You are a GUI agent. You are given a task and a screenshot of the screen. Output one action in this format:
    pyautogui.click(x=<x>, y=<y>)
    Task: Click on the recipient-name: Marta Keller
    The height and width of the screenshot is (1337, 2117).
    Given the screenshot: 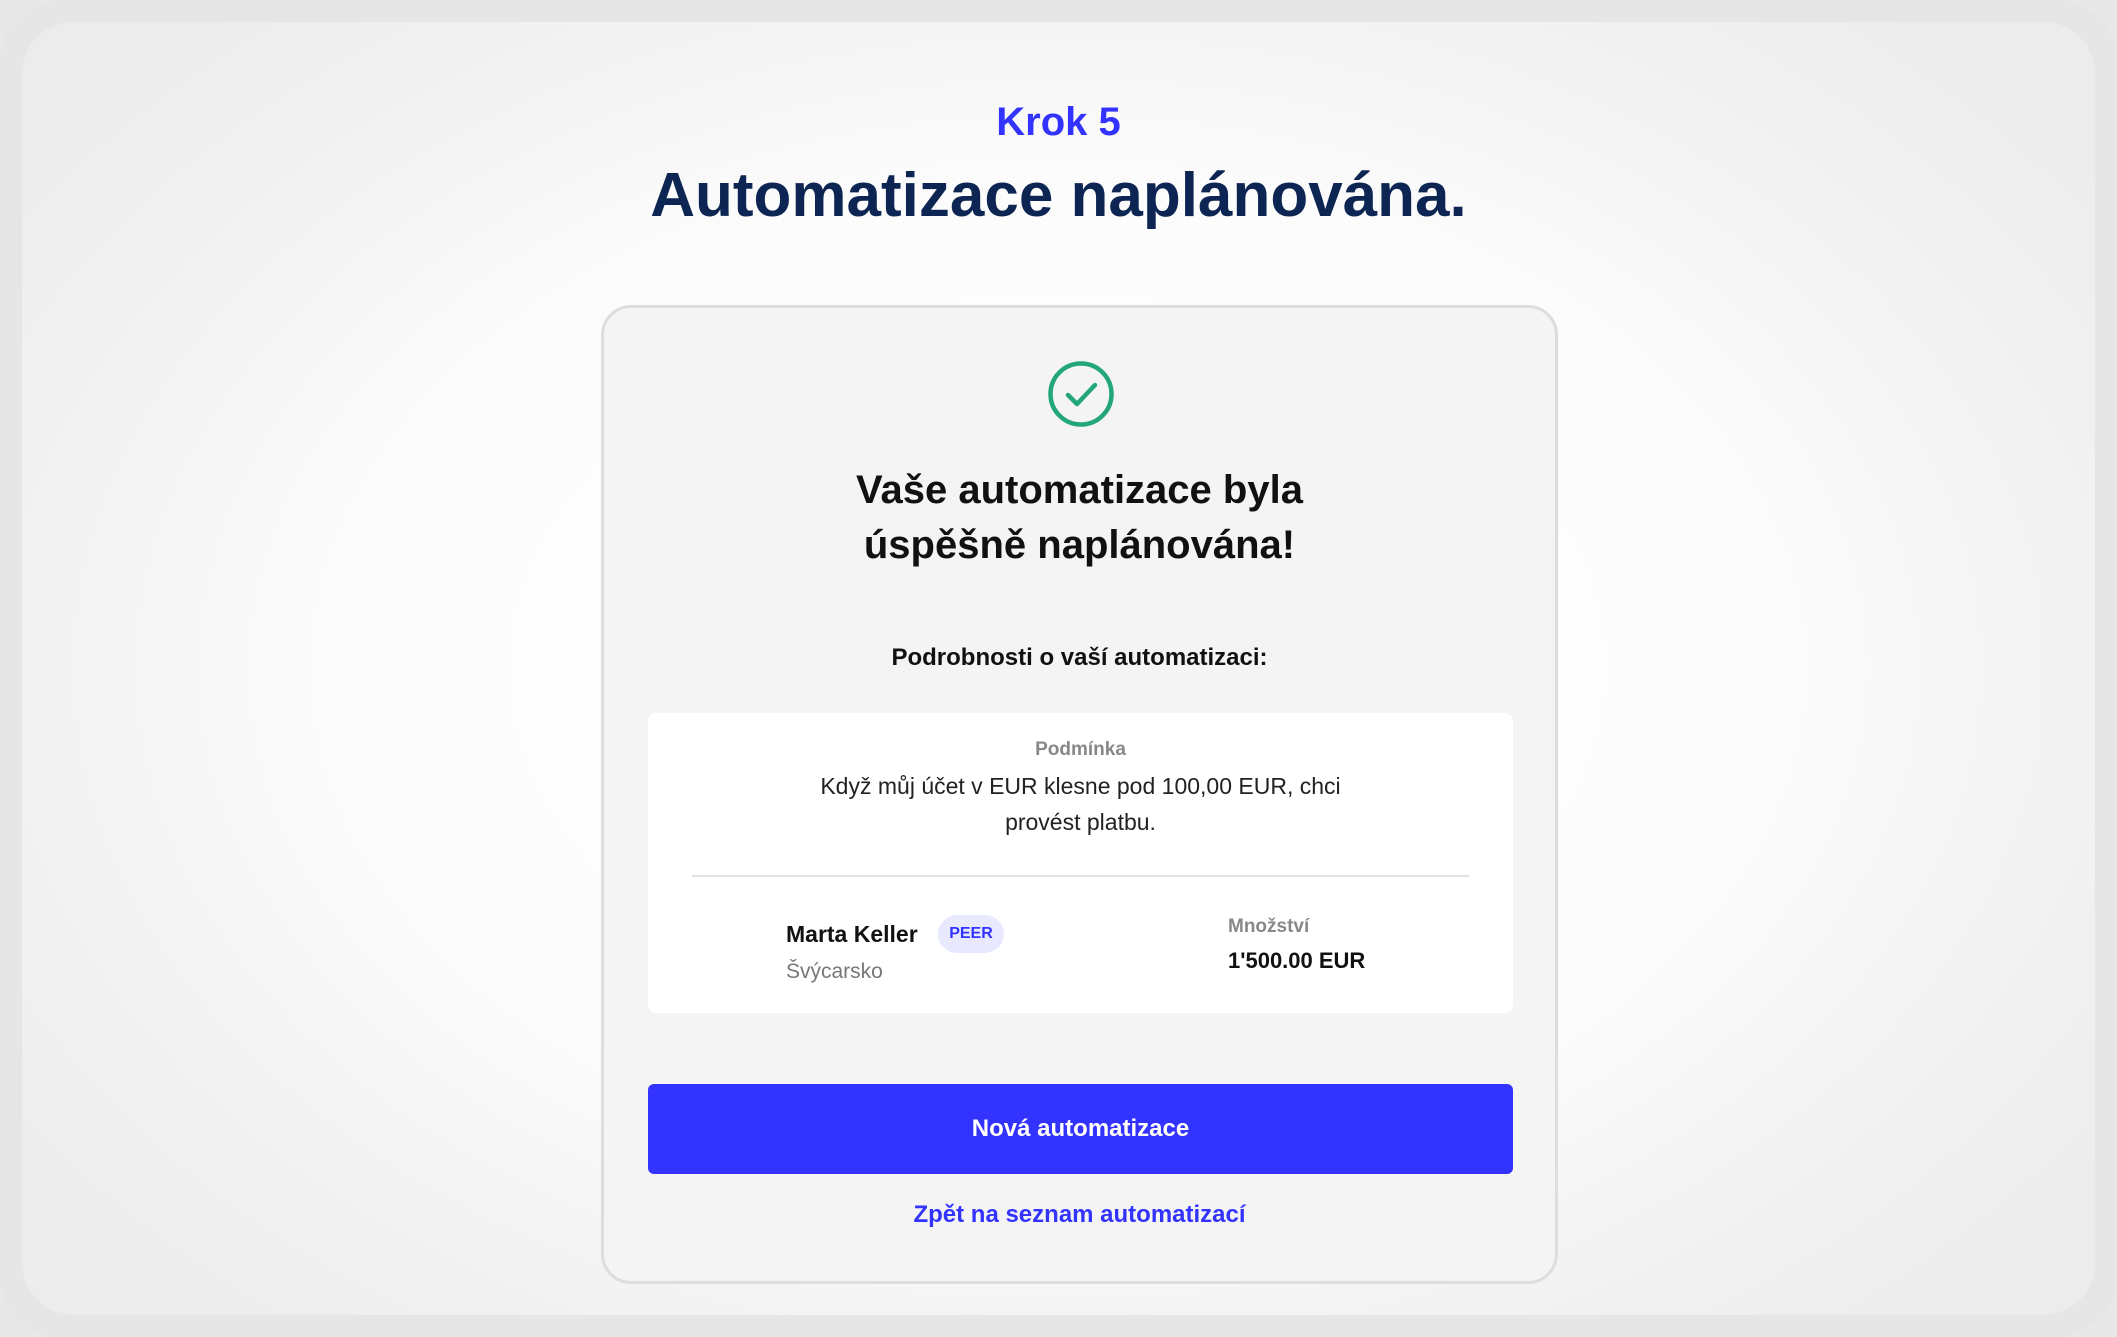 What is the action you would take?
    pyautogui.click(x=852, y=934)
    